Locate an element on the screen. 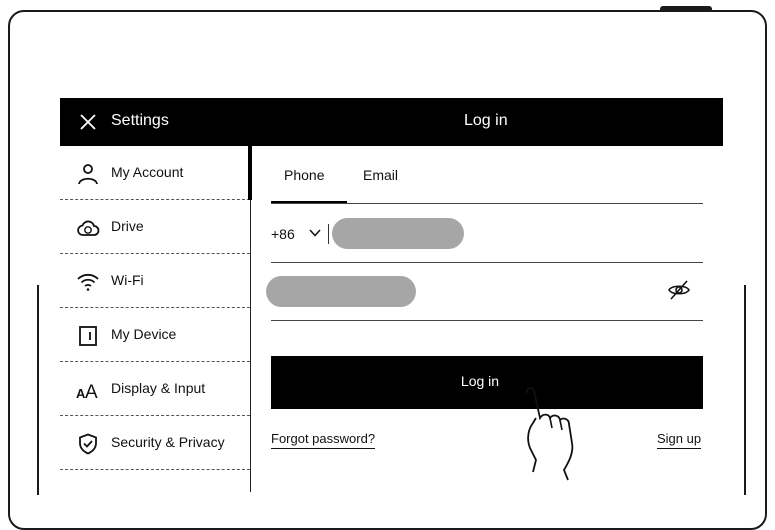  login-button-label: Log in is located at coordinates (480, 381).